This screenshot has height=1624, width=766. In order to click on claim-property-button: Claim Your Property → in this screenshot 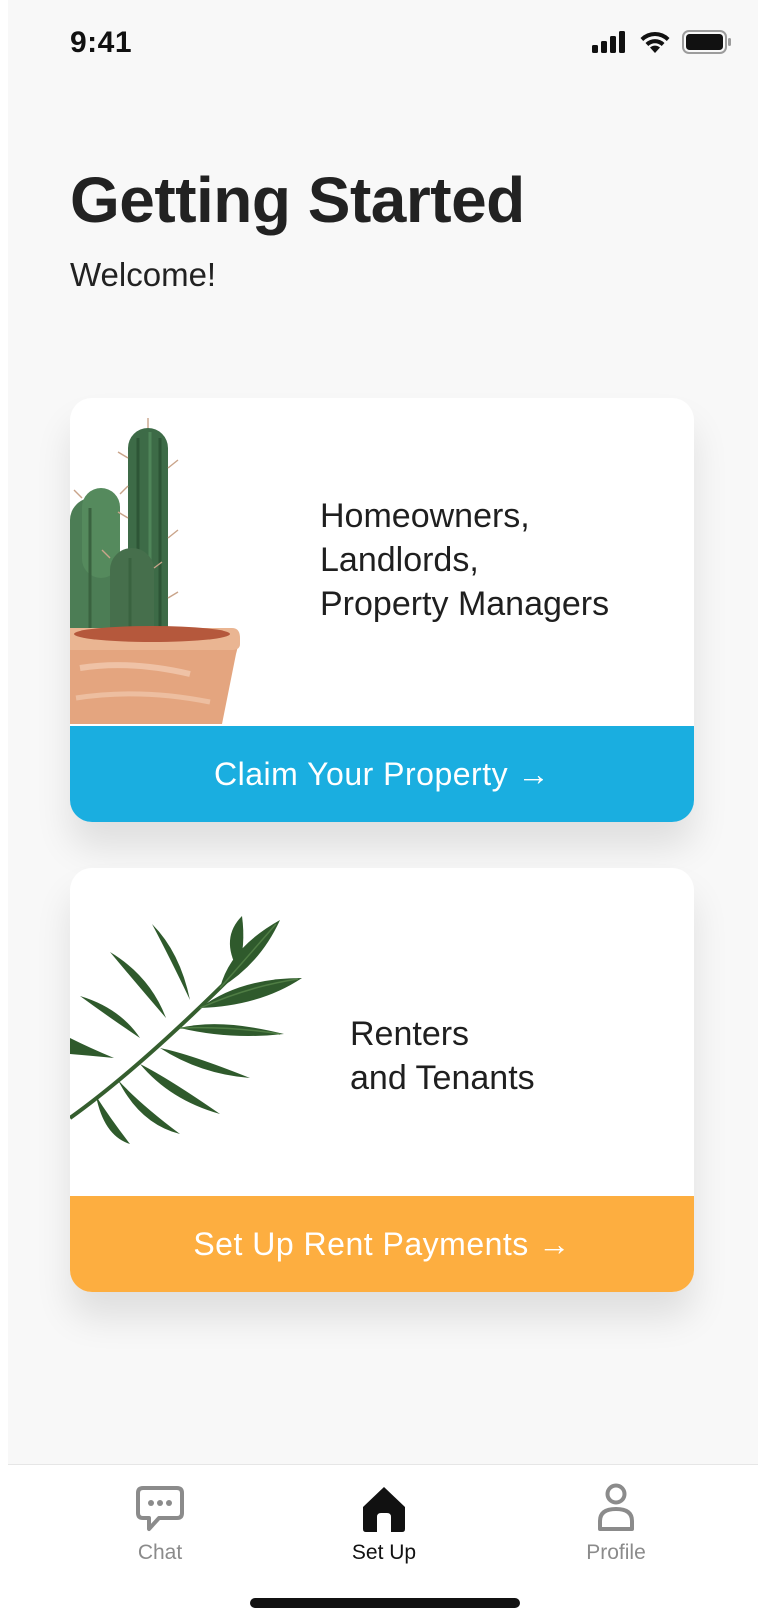, I will do `click(382, 774)`.